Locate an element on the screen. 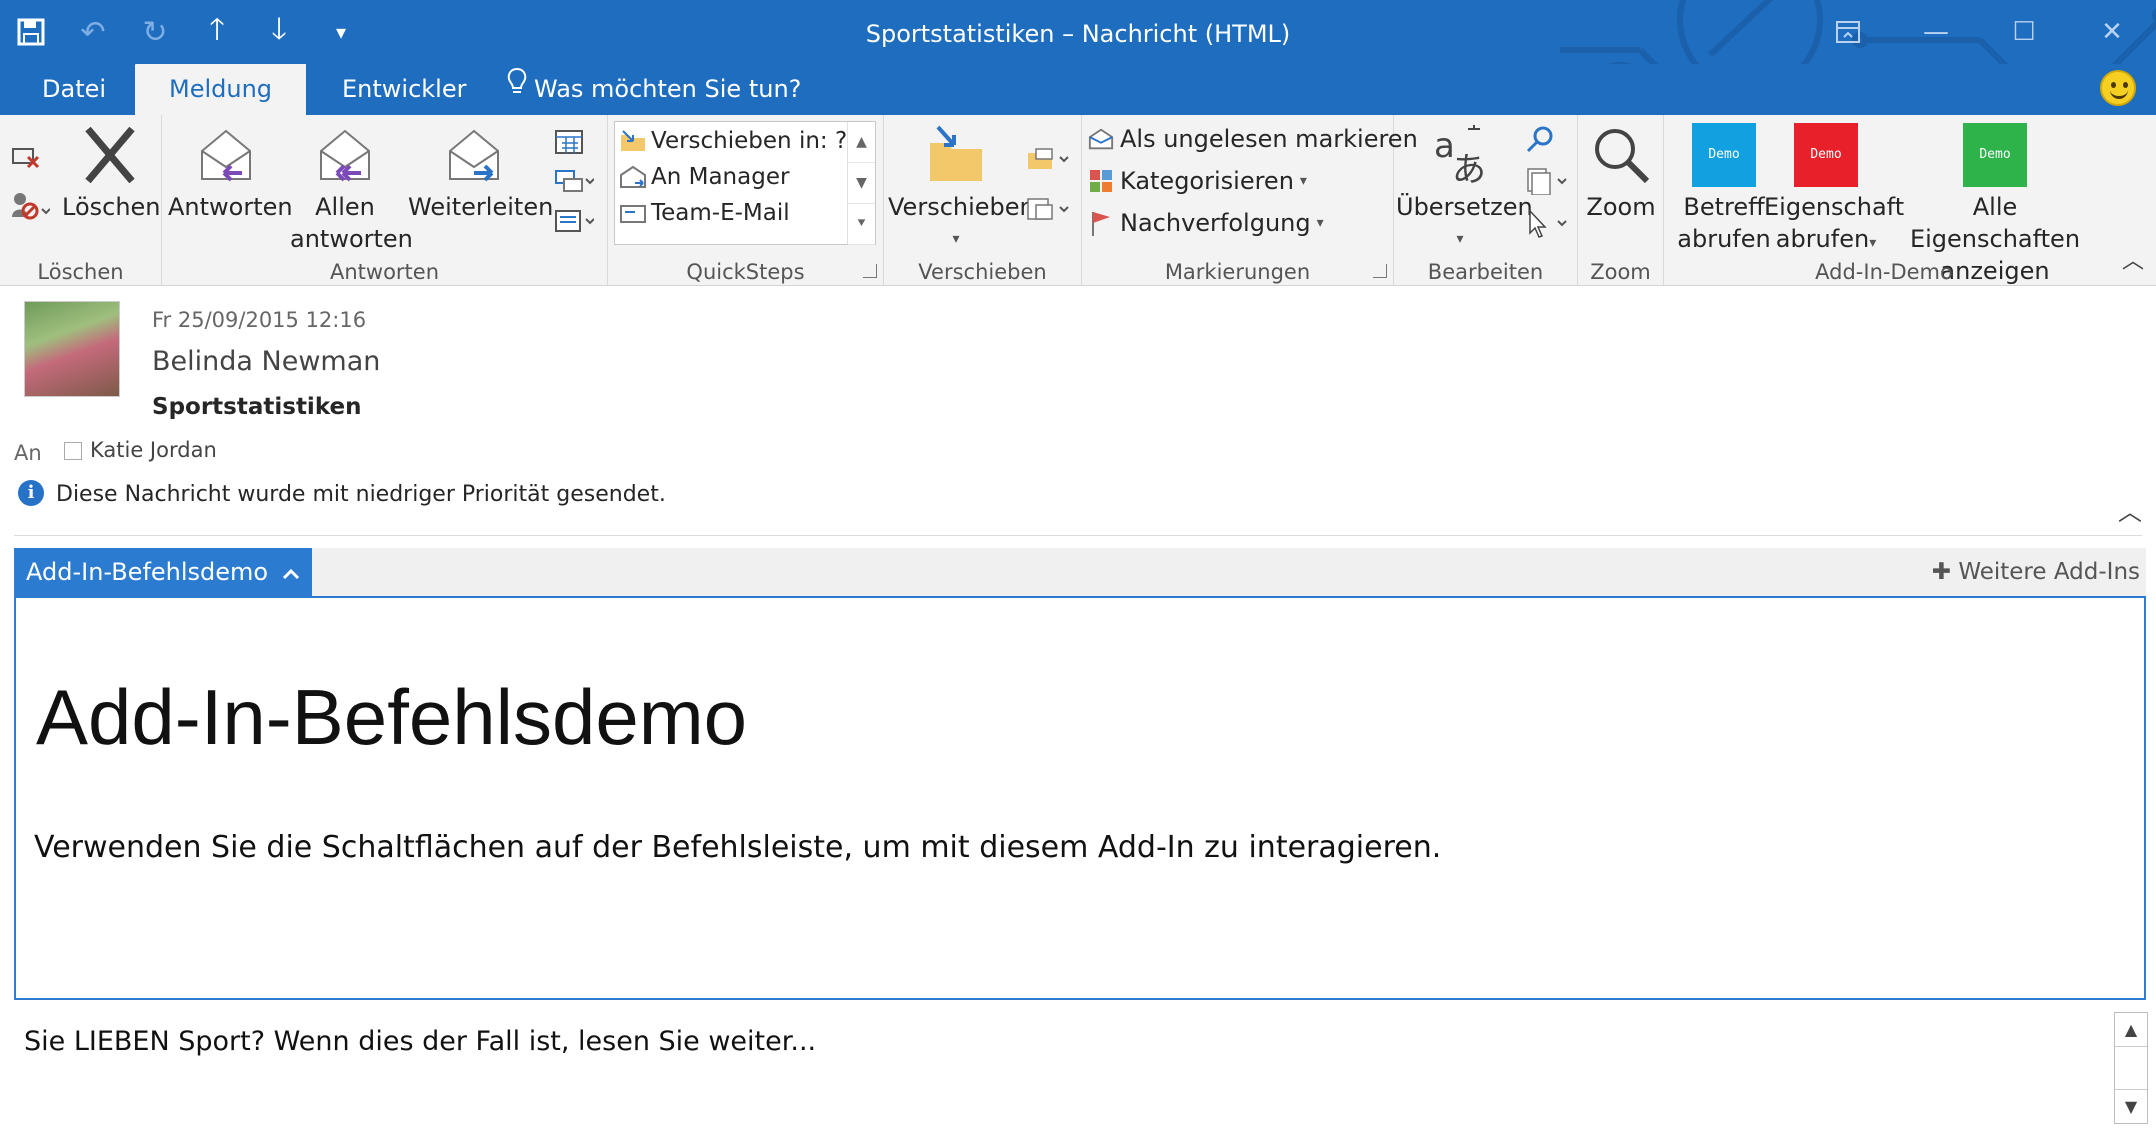 The height and width of the screenshot is (1128, 2156). move-dropdown-icon: ▾ is located at coordinates (956, 239).